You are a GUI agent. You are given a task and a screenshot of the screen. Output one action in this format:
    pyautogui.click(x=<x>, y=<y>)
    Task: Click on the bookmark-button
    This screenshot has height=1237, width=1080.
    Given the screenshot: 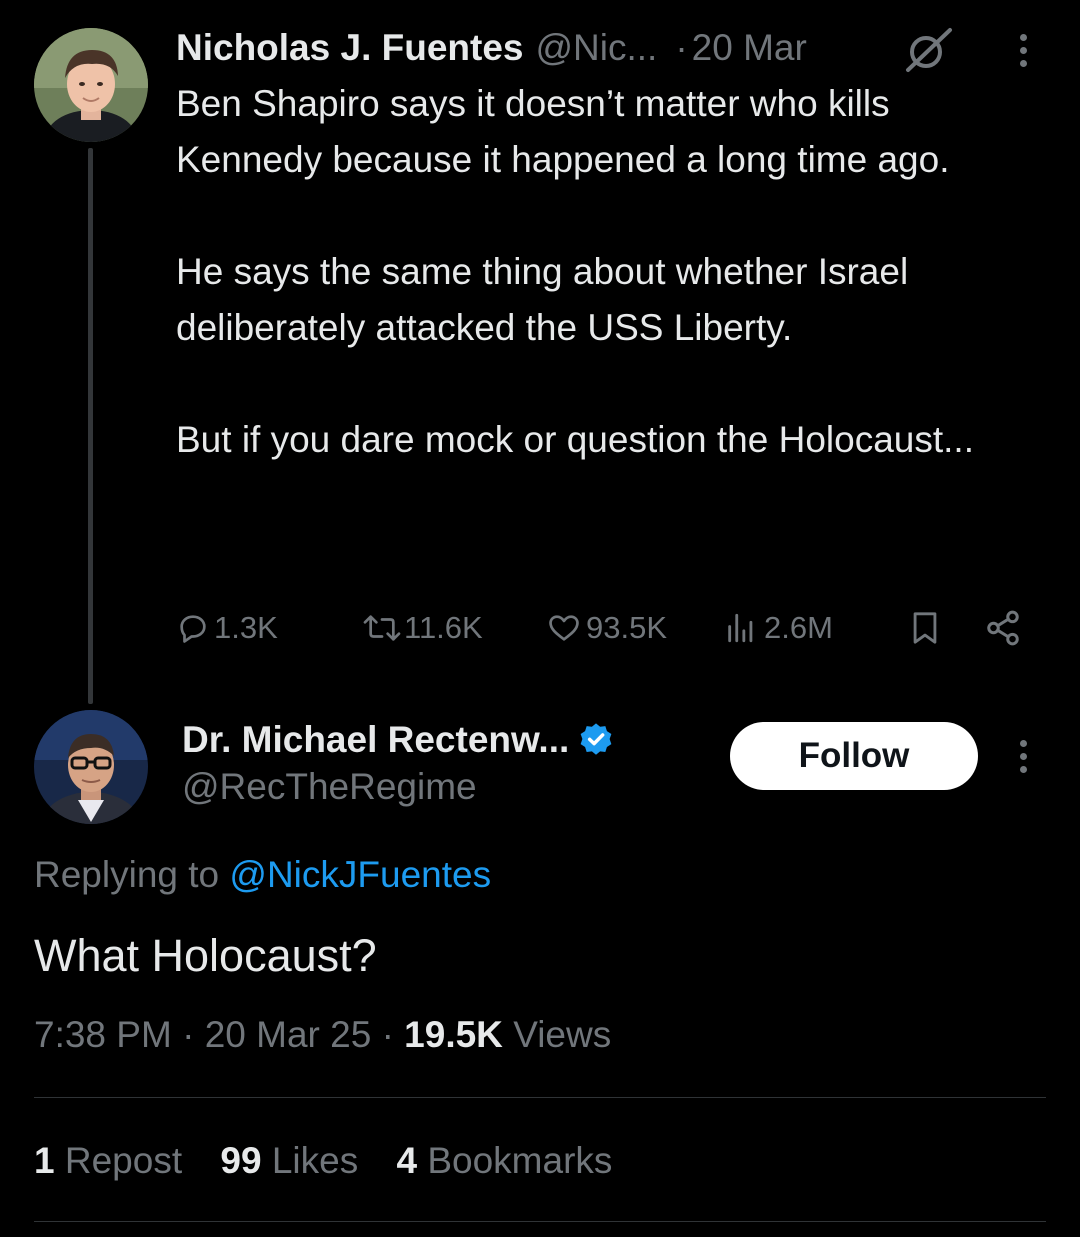 What is the action you would take?
    pyautogui.click(x=925, y=628)
    